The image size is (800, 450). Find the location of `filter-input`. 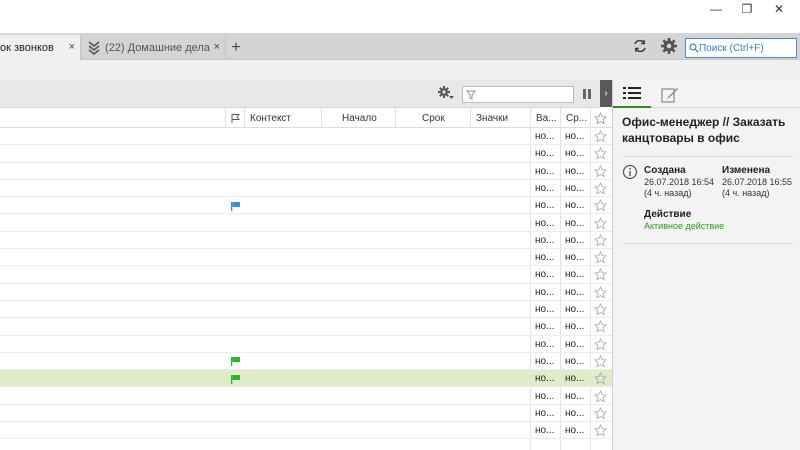

filter-input is located at coordinates (521, 94).